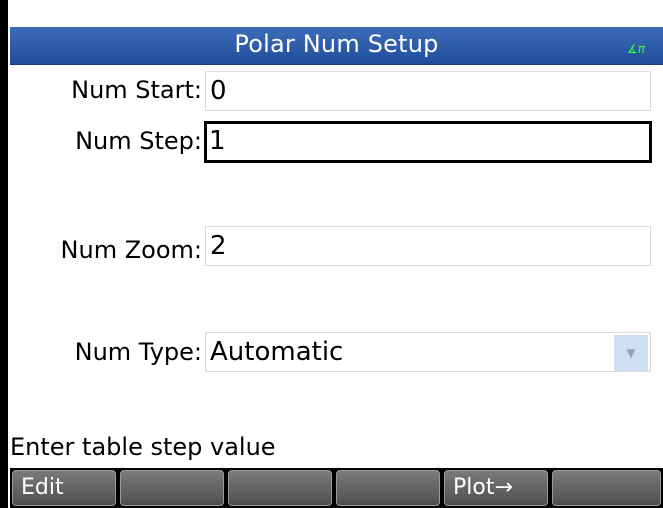 The height and width of the screenshot is (508, 663). What do you see at coordinates (4, 254) in the screenshot?
I see `screen-bezel-left` at bounding box center [4, 254].